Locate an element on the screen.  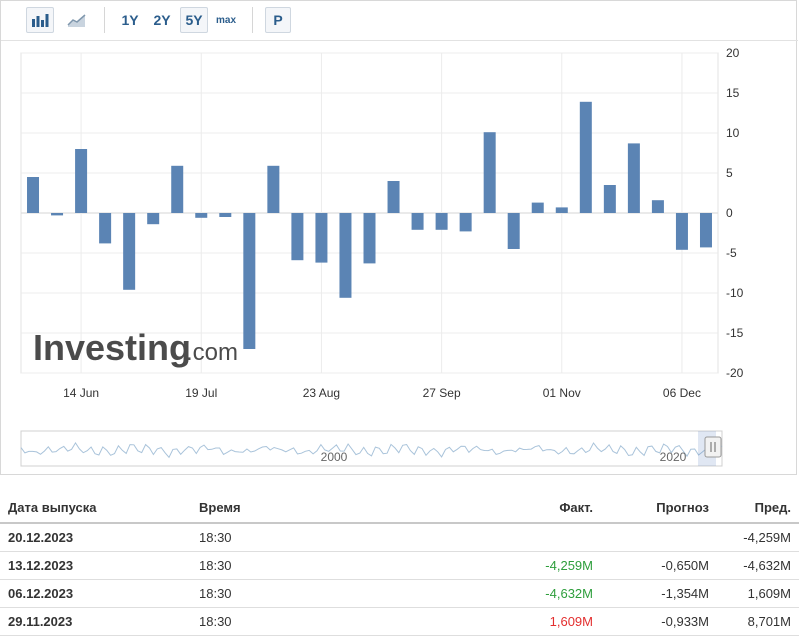
header-previous: Пред. is located at coordinates (758, 508).